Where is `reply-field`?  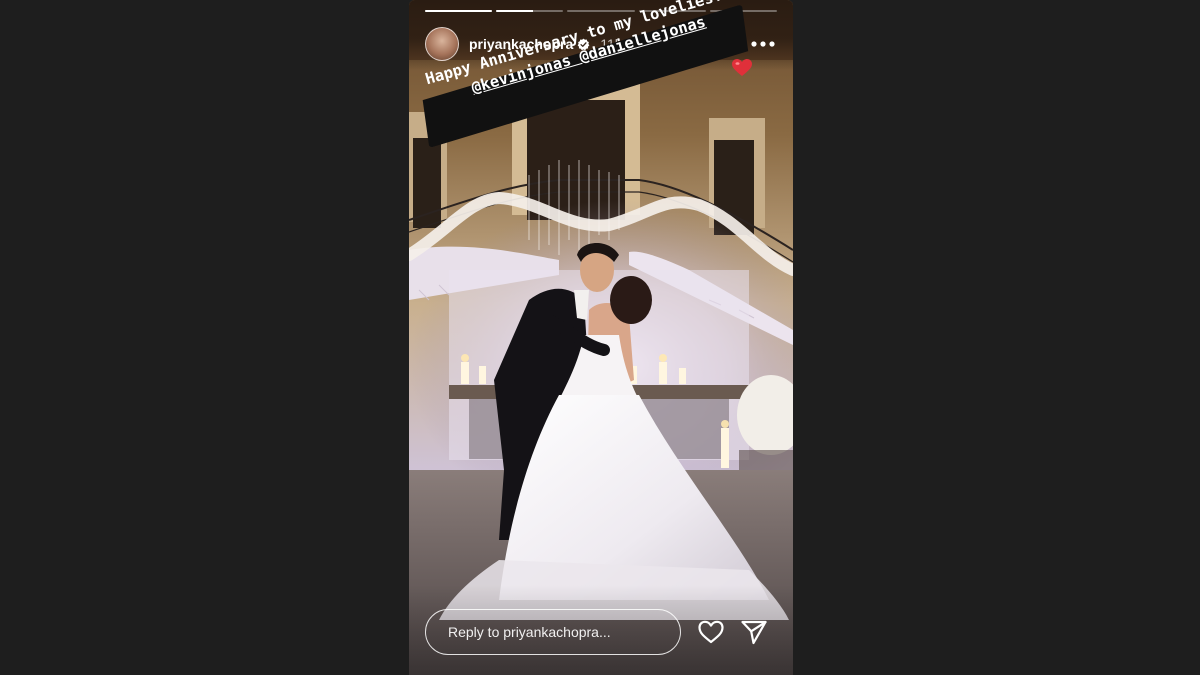 reply-field is located at coordinates (553, 632).